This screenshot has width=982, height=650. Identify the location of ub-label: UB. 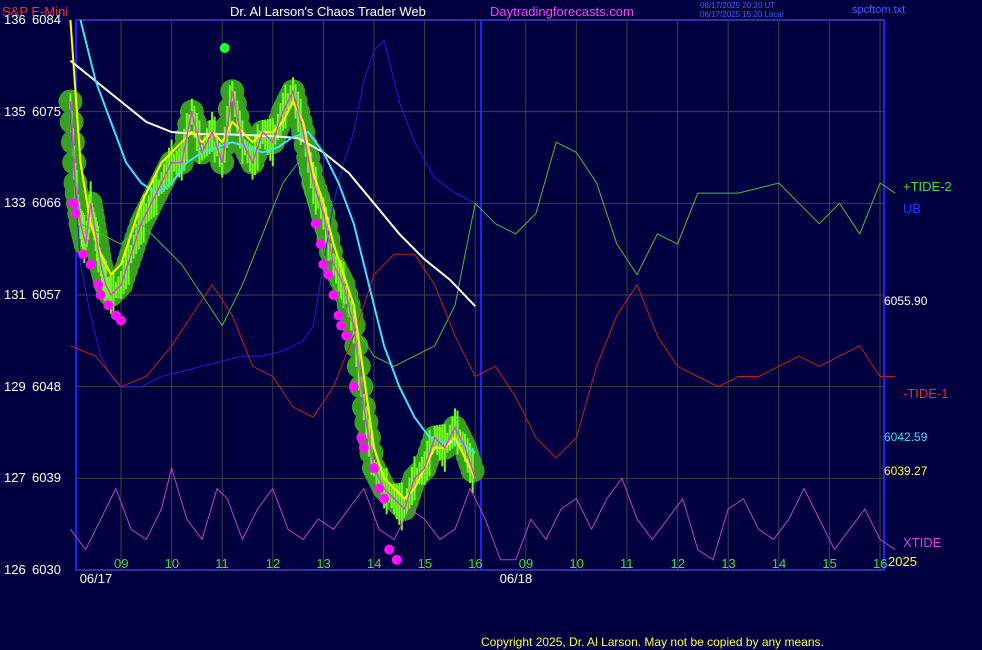
(912, 208).